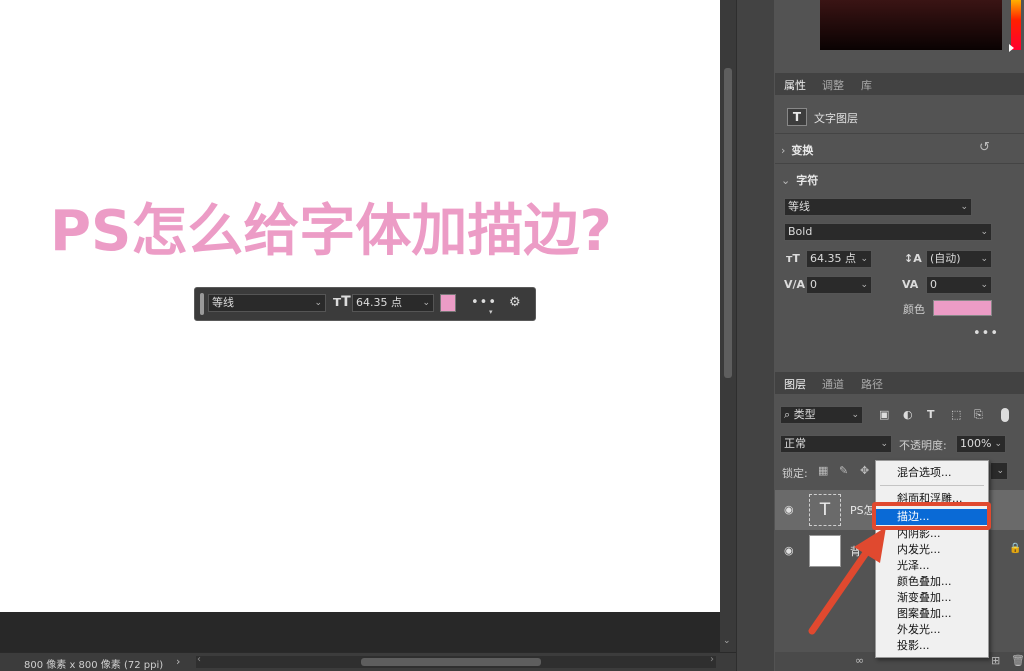  I want to click on kerning-dropdown: 0 ⌄, so click(839, 285).